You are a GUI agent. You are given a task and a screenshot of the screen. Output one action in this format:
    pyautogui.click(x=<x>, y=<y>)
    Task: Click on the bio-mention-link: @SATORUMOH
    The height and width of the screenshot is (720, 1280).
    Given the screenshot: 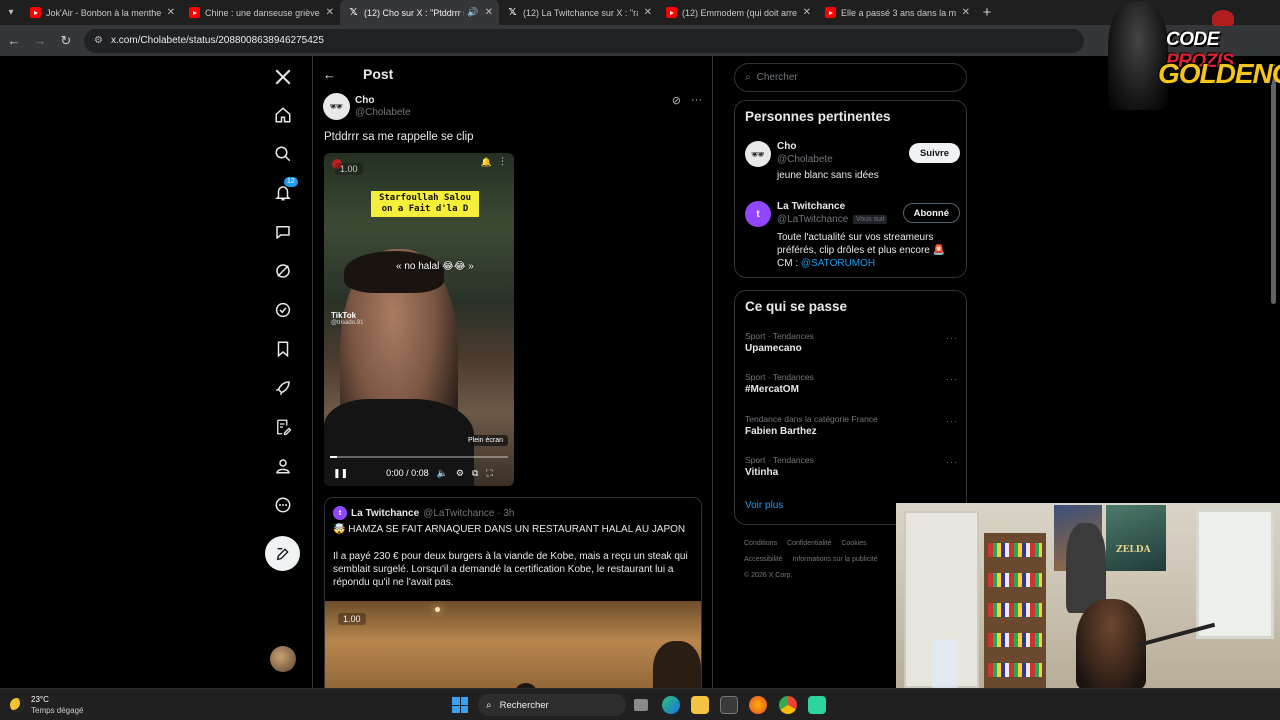 What is the action you would take?
    pyautogui.click(x=838, y=263)
    